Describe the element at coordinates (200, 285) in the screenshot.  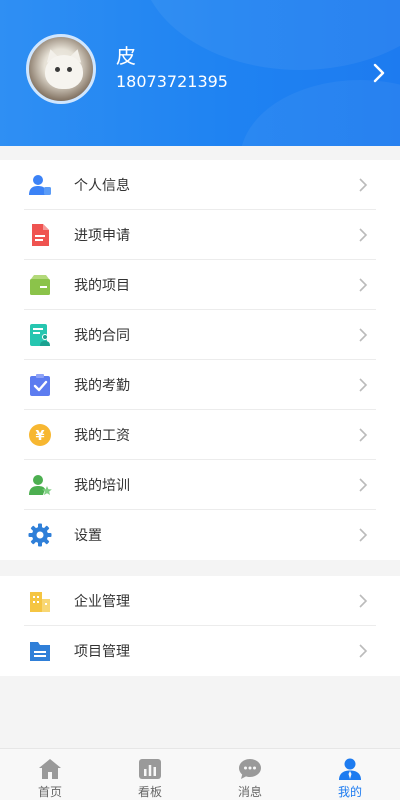
I see `menu-item-my-projects: 我的项目` at that location.